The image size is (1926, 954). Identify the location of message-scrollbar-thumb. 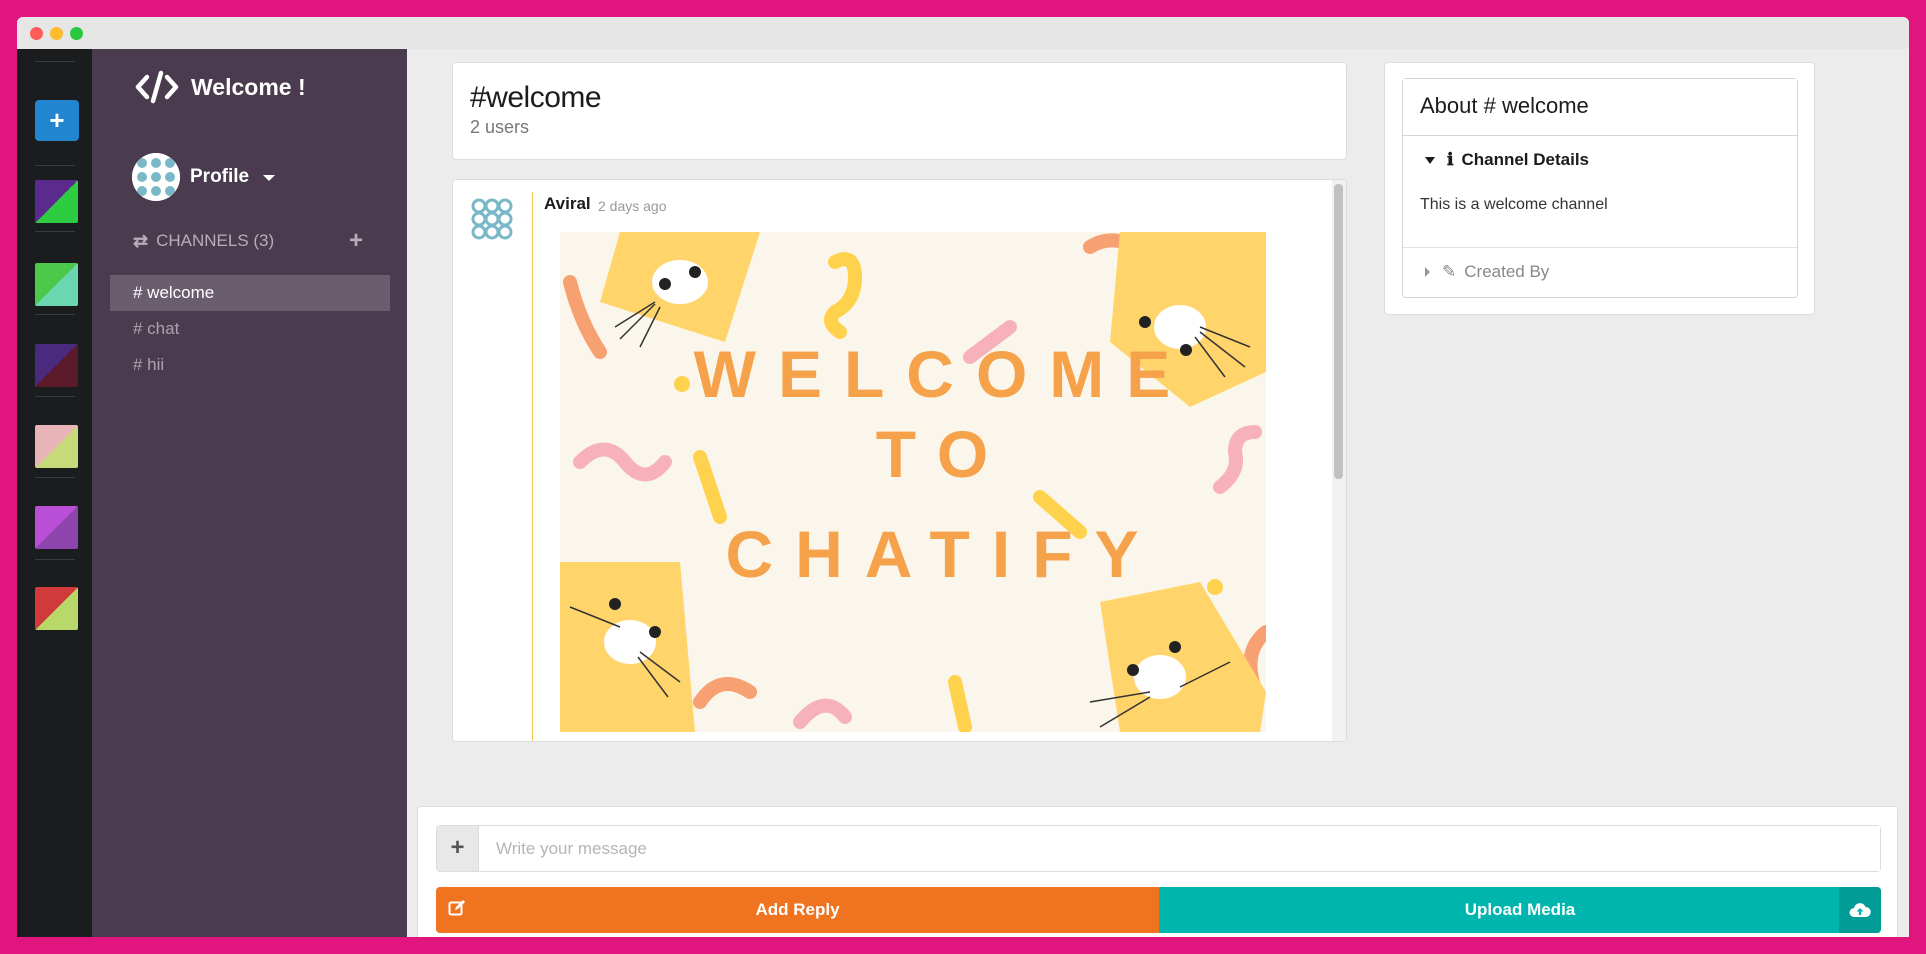
(1338, 331).